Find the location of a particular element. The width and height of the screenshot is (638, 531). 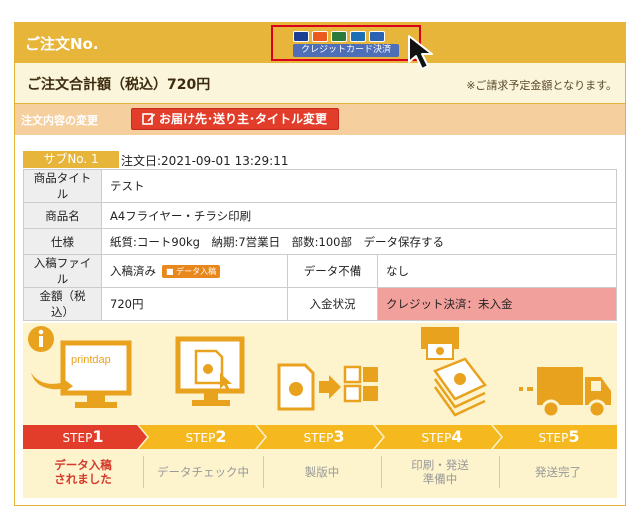

edit-icon is located at coordinates (149, 119).